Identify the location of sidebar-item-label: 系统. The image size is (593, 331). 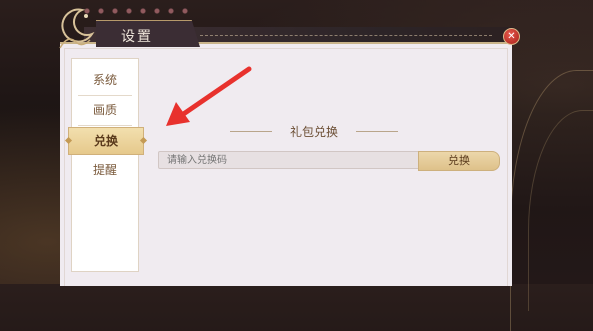
(104, 80).